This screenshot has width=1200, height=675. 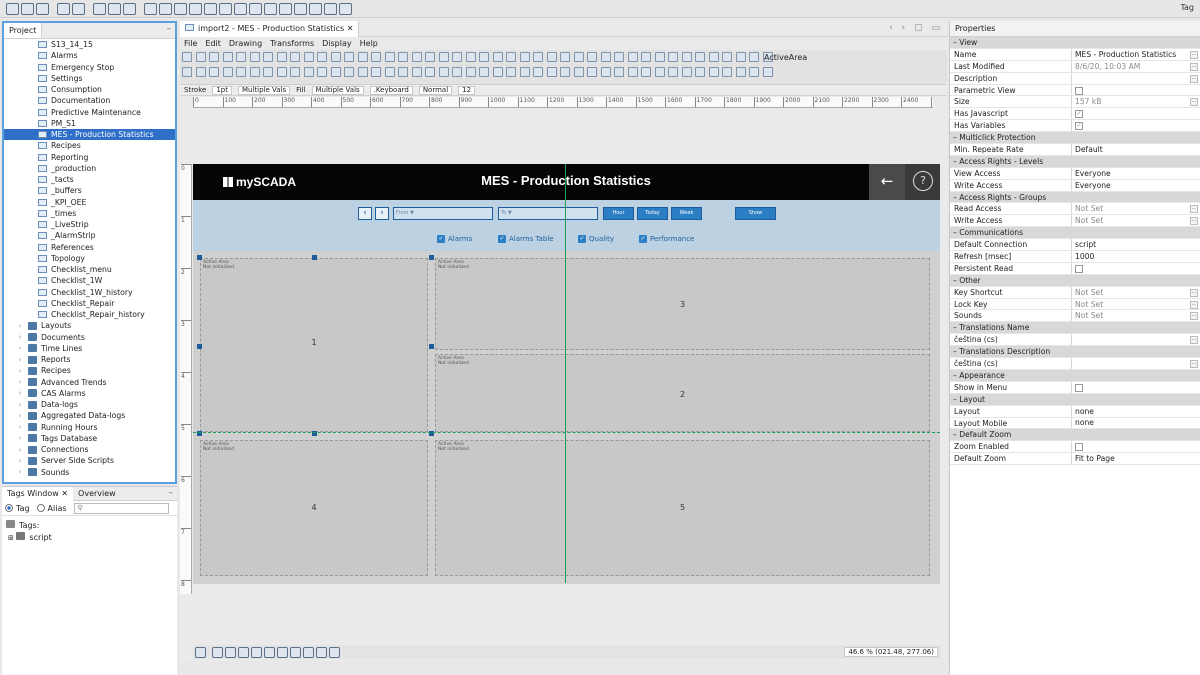 I want to click on tree-item: › Layouts, so click(x=89, y=325).